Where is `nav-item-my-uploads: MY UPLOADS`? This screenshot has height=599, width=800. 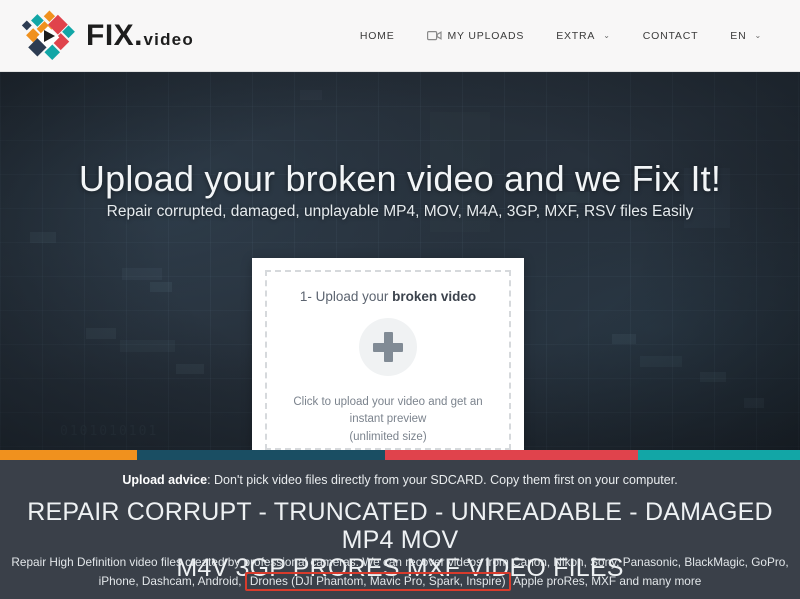
nav-item-my-uploads: MY UPLOADS is located at coordinates (476, 36).